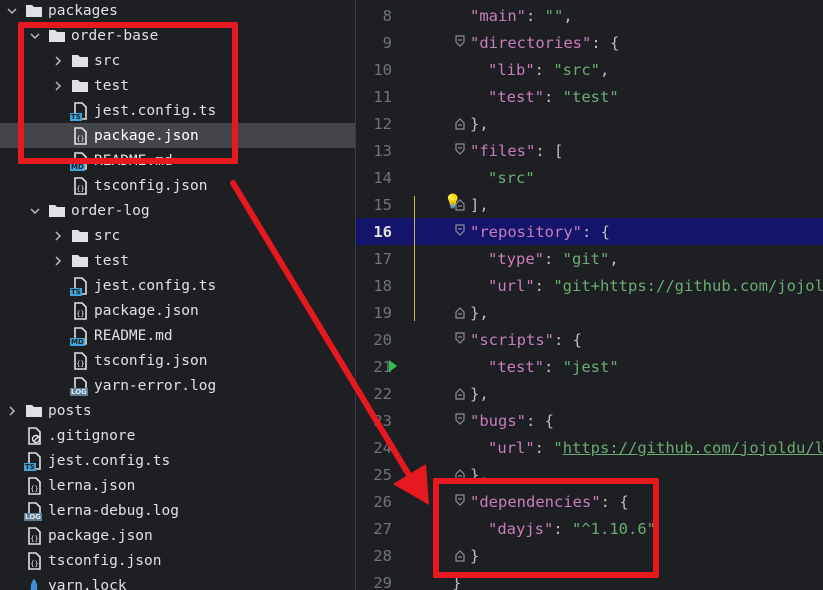 The image size is (823, 590). What do you see at coordinates (177, 210) in the screenshot?
I see `tree-folder: order-log` at bounding box center [177, 210].